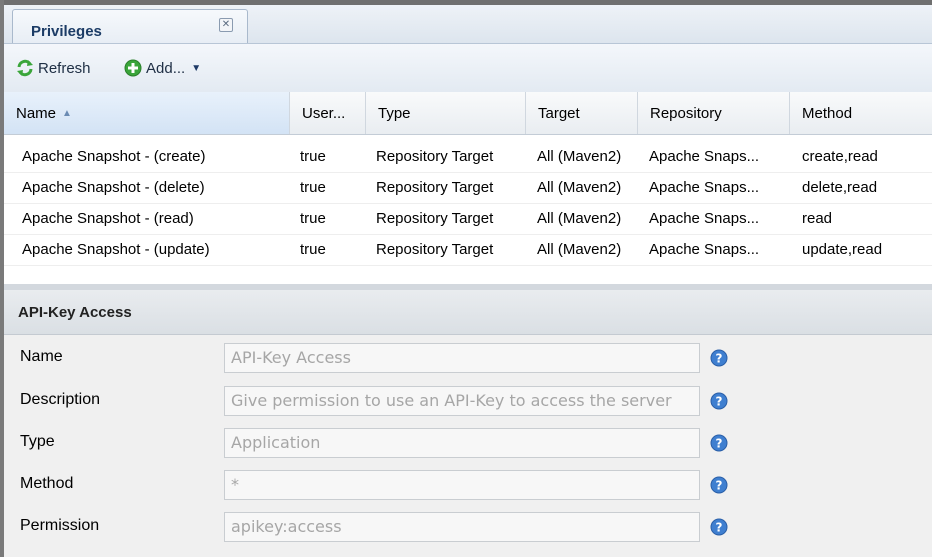  What do you see at coordinates (37, 441) in the screenshot?
I see `field-label: Type` at bounding box center [37, 441].